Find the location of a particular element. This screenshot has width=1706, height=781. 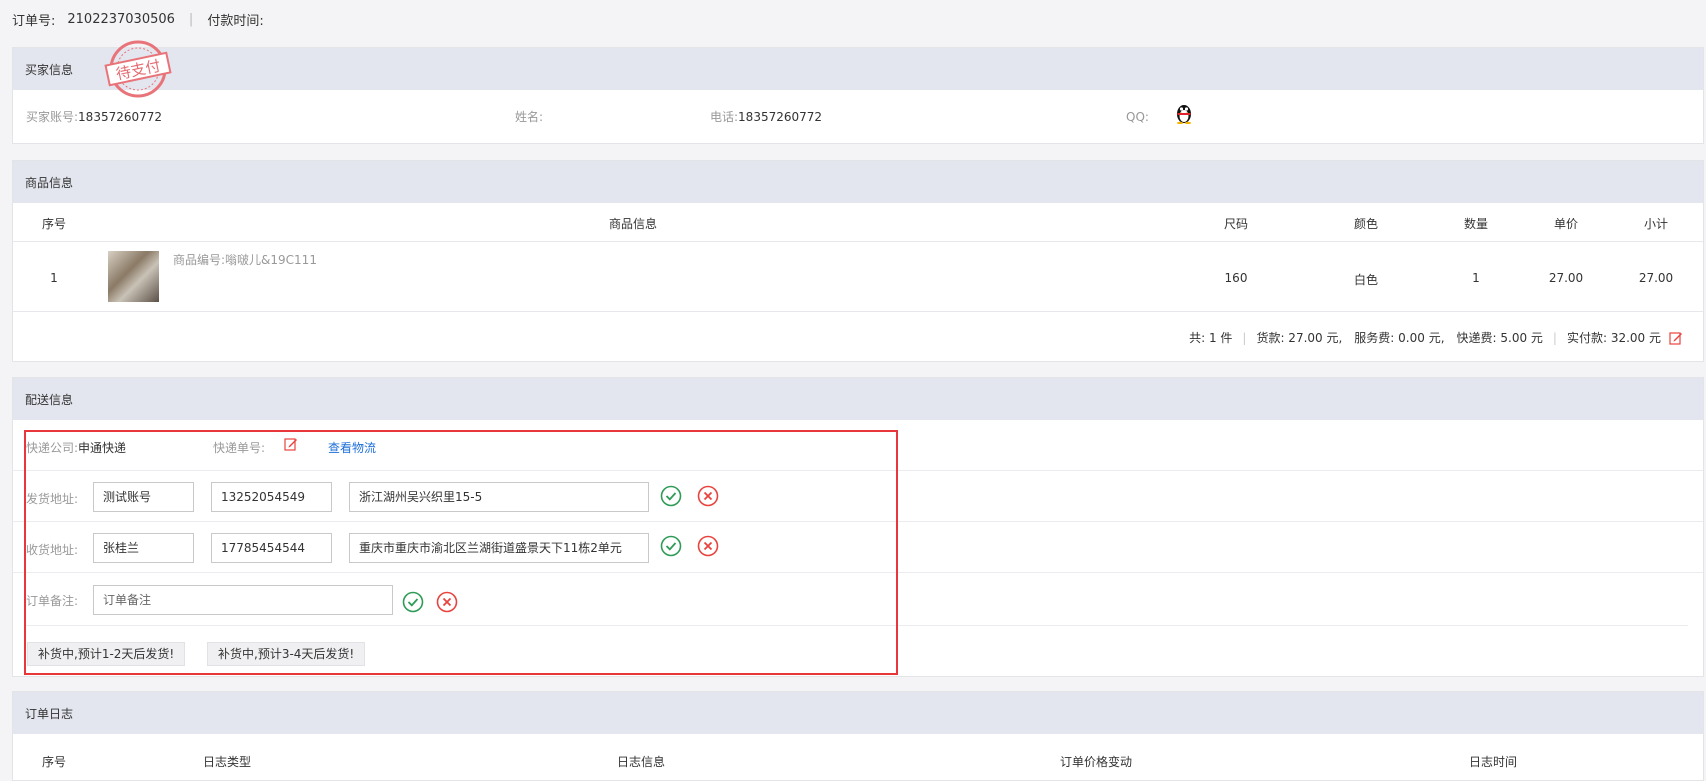

confirm-receiver-icon is located at coordinates (671, 546).